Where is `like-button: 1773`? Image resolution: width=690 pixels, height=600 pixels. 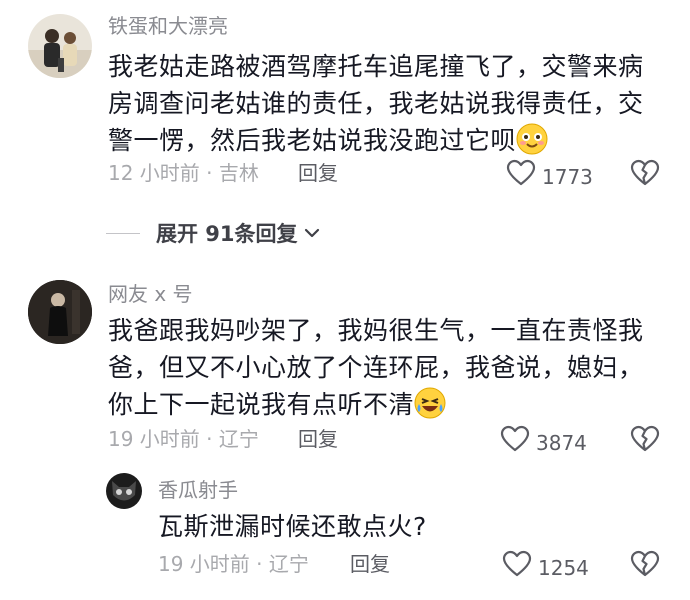
like-button: 1773 is located at coordinates (549, 176).